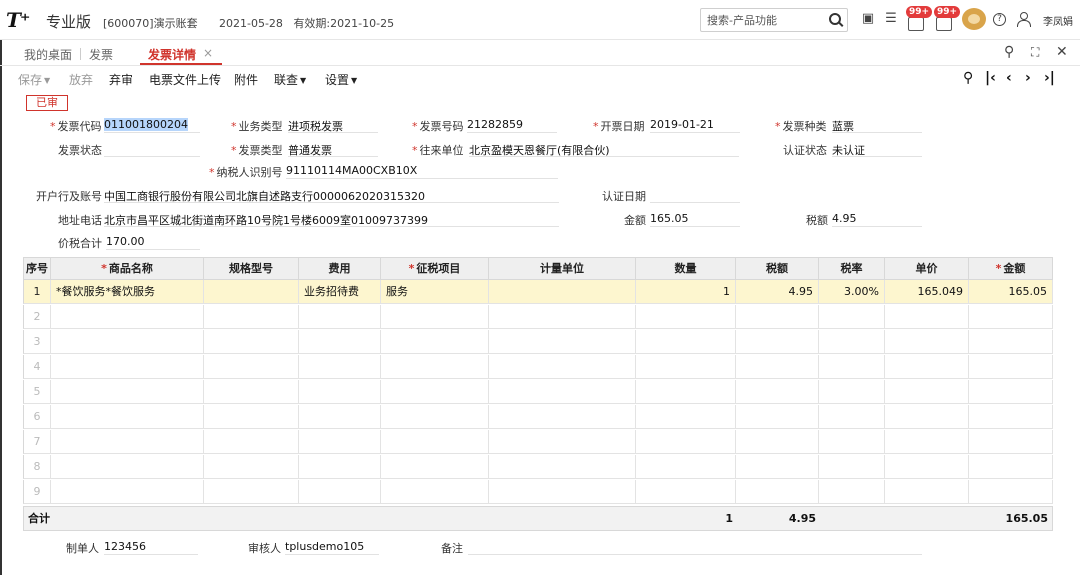 This screenshot has width=1080, height=575. I want to click on remark-field, so click(695, 547).